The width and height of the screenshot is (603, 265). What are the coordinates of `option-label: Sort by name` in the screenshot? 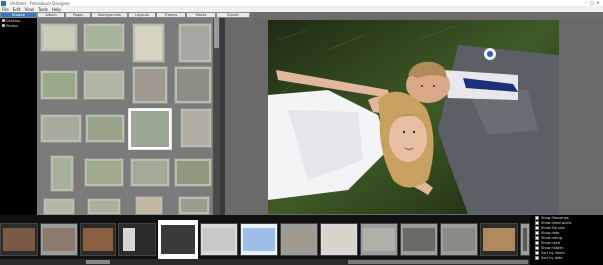 It's located at (553, 252).